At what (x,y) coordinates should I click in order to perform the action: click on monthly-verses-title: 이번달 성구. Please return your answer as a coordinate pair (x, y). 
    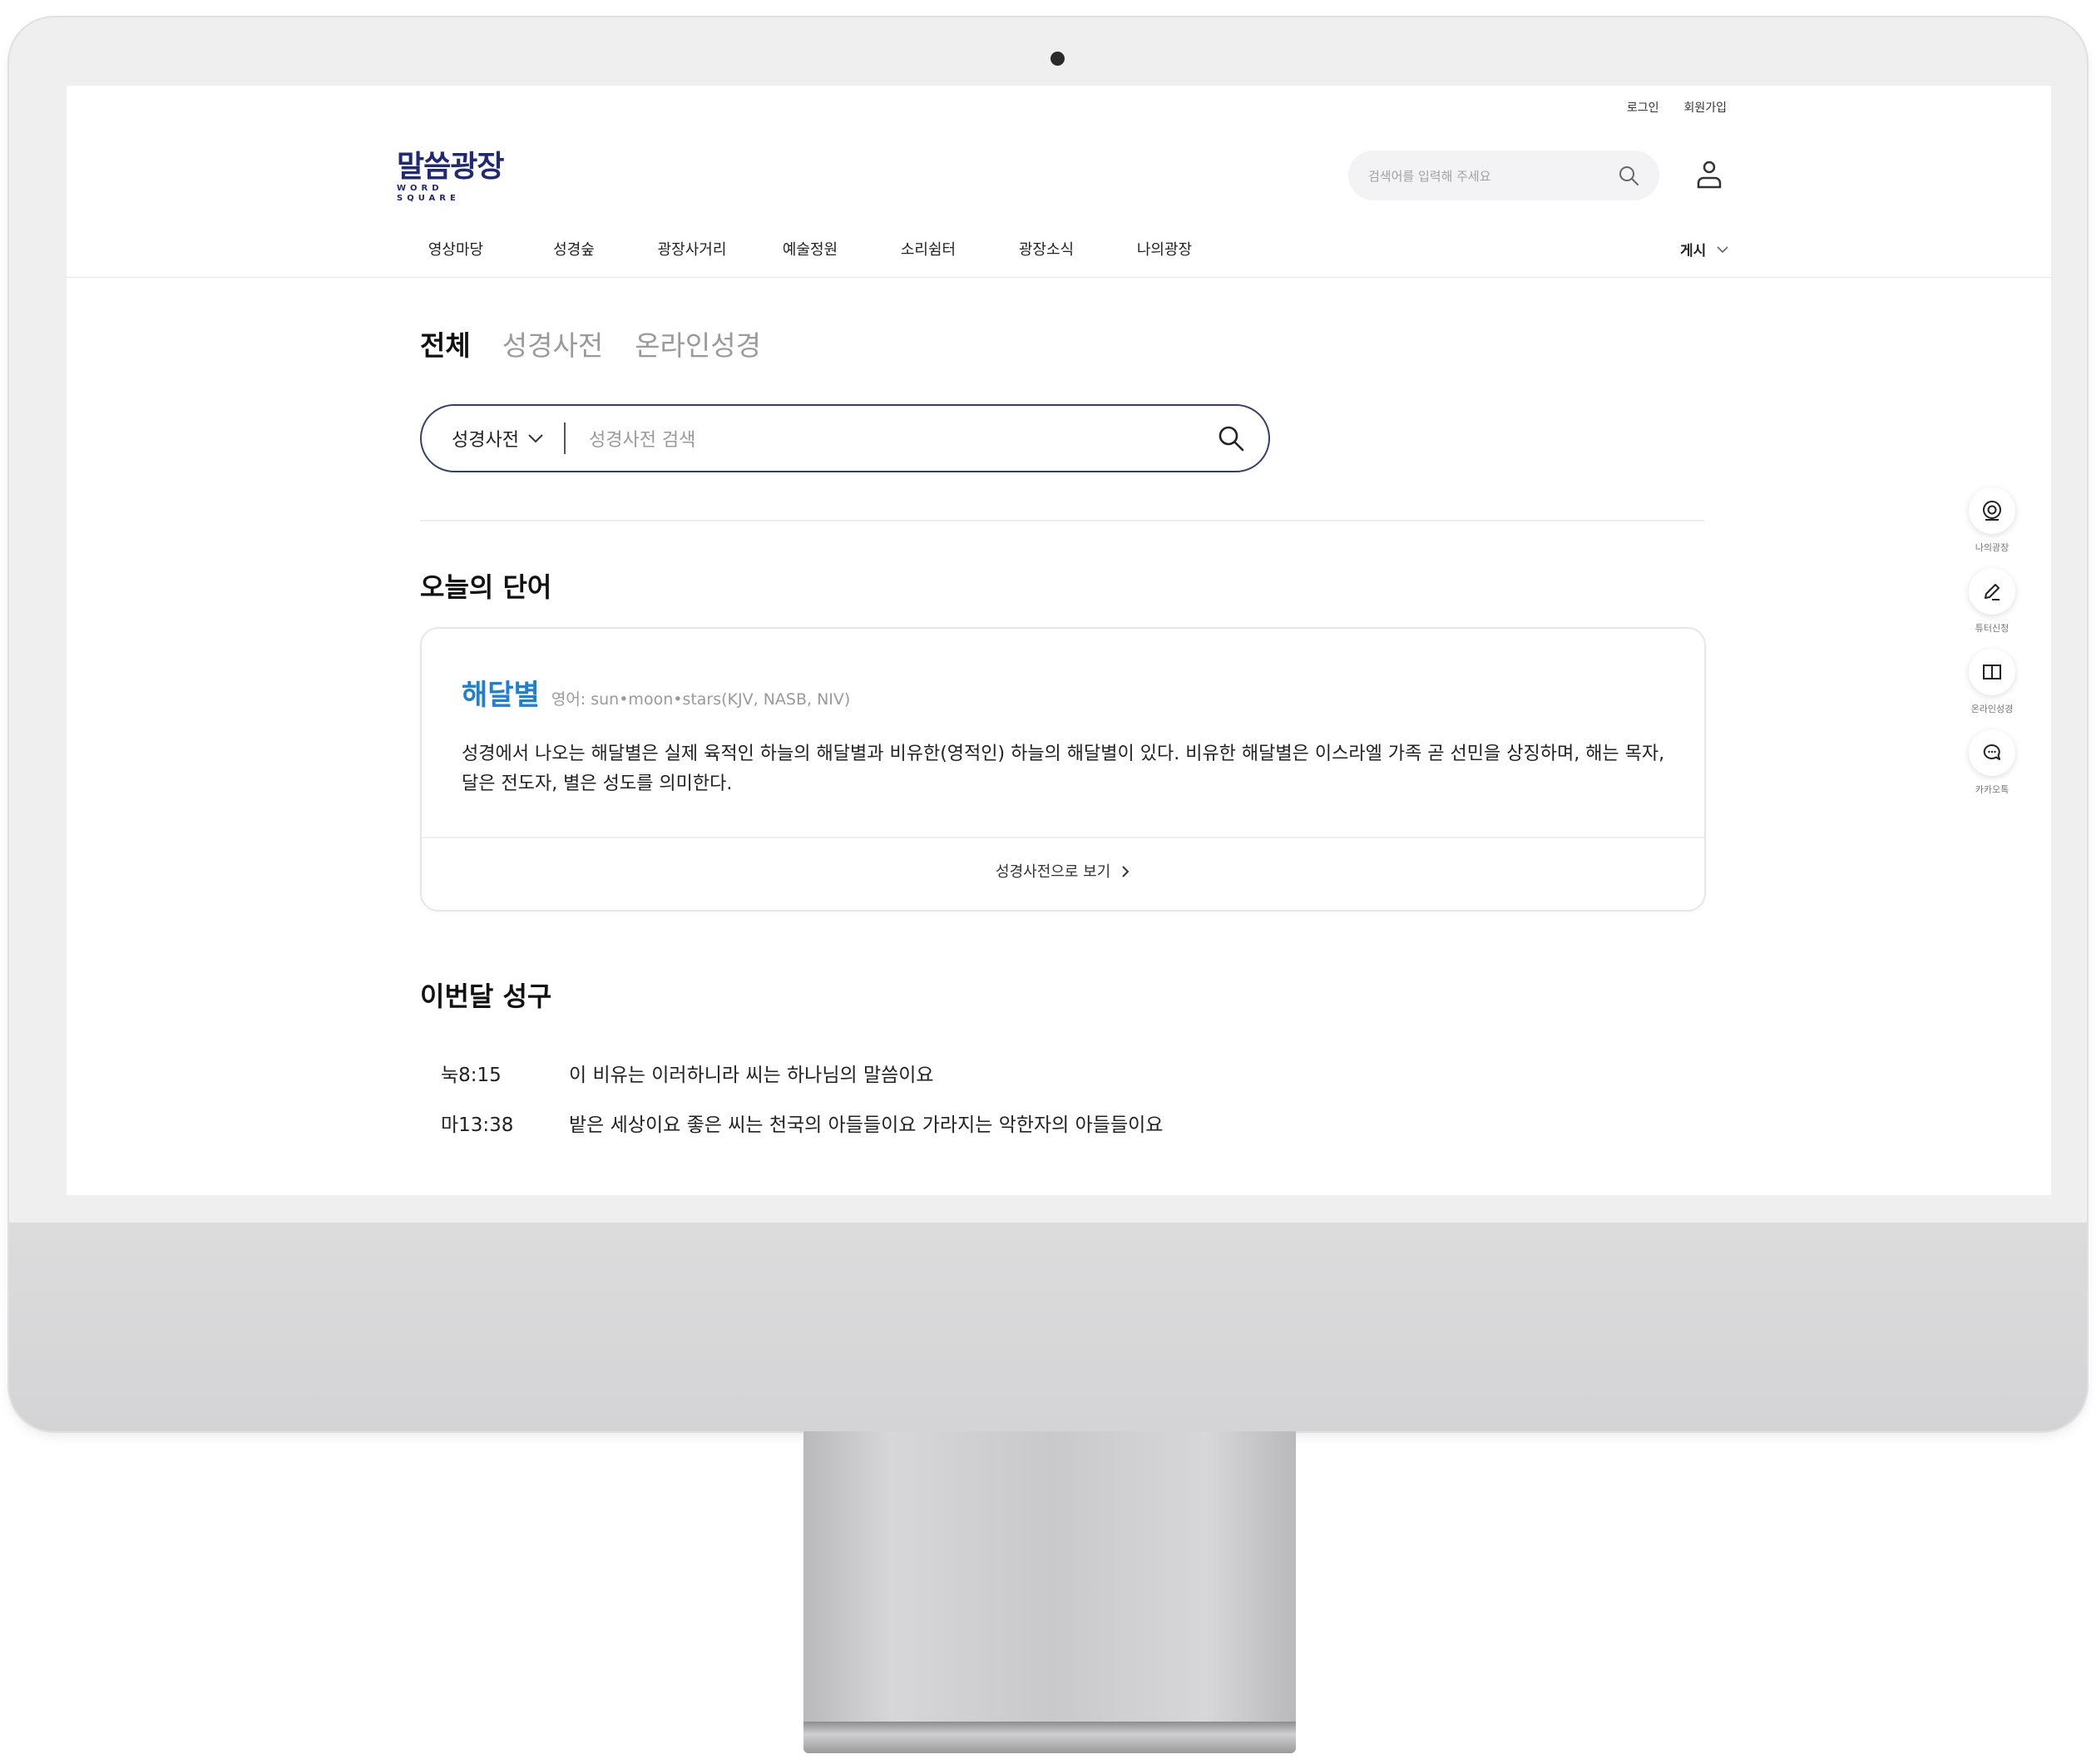
    Looking at the image, I should click on (486, 996).